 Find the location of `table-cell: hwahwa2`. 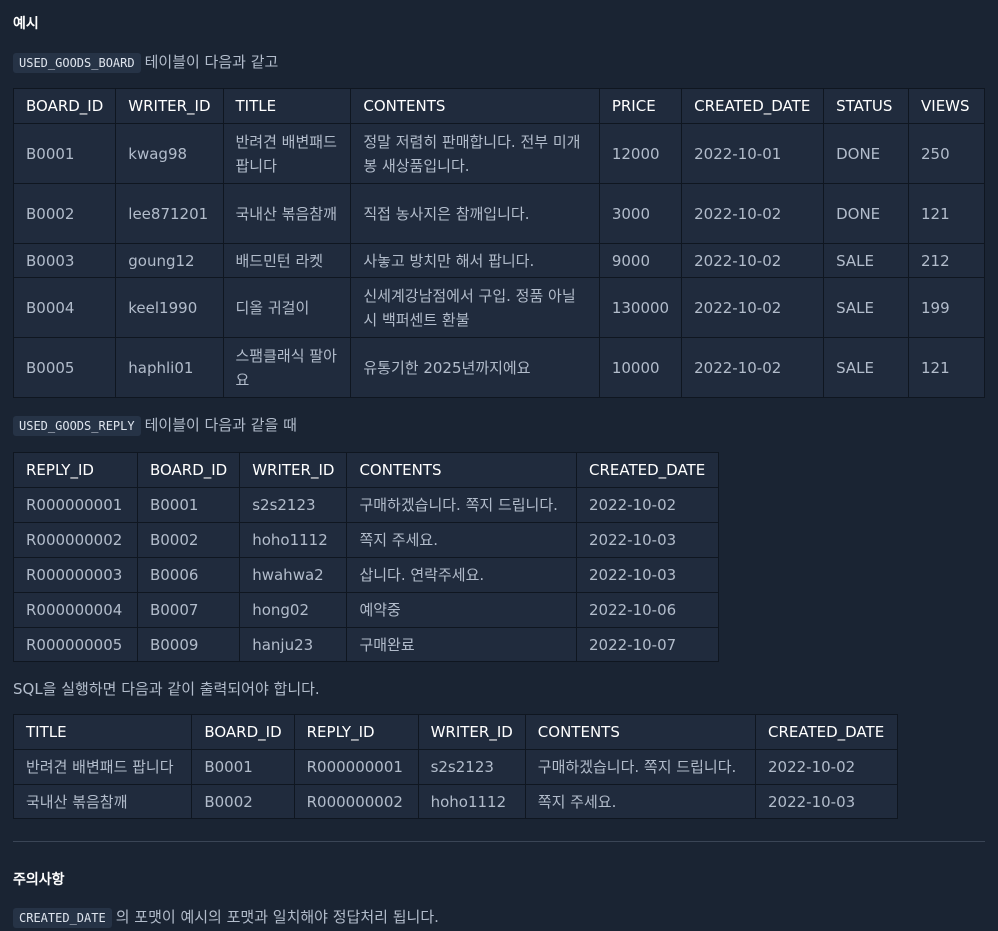

table-cell: hwahwa2 is located at coordinates (293, 575).